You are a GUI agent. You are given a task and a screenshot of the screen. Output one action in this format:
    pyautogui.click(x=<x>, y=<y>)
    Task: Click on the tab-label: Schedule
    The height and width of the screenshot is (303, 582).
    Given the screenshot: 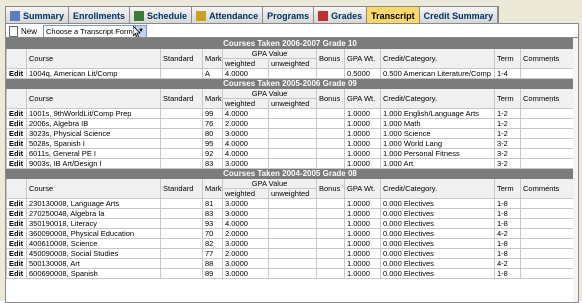 What is the action you would take?
    pyautogui.click(x=167, y=15)
    